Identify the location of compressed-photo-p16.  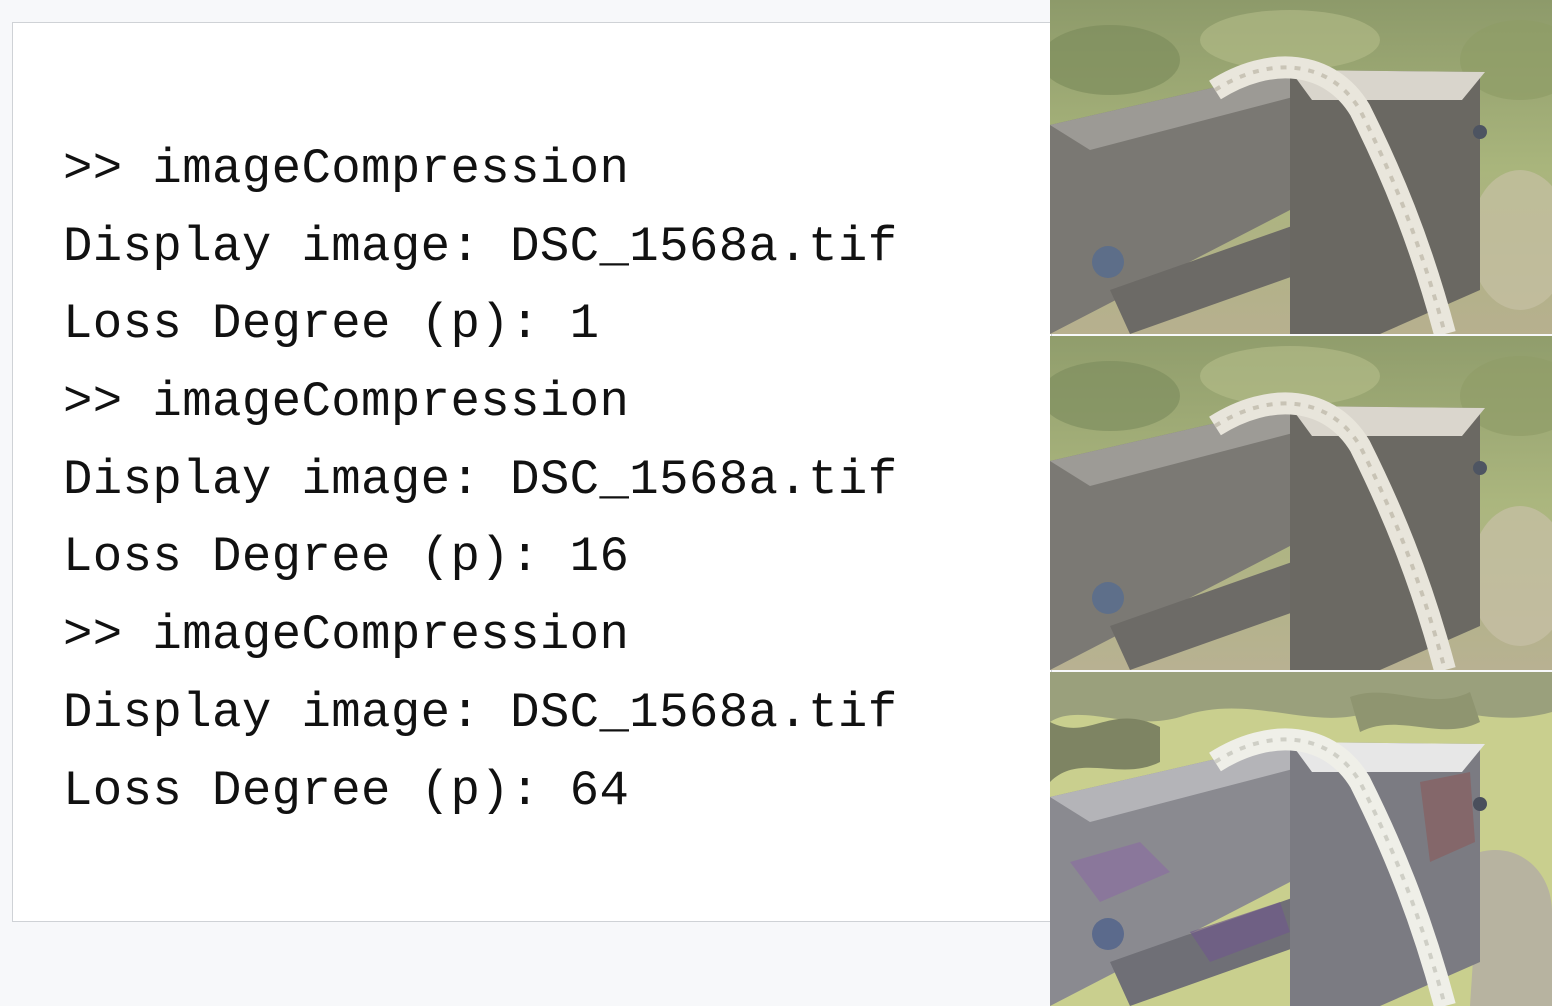
(1301, 503).